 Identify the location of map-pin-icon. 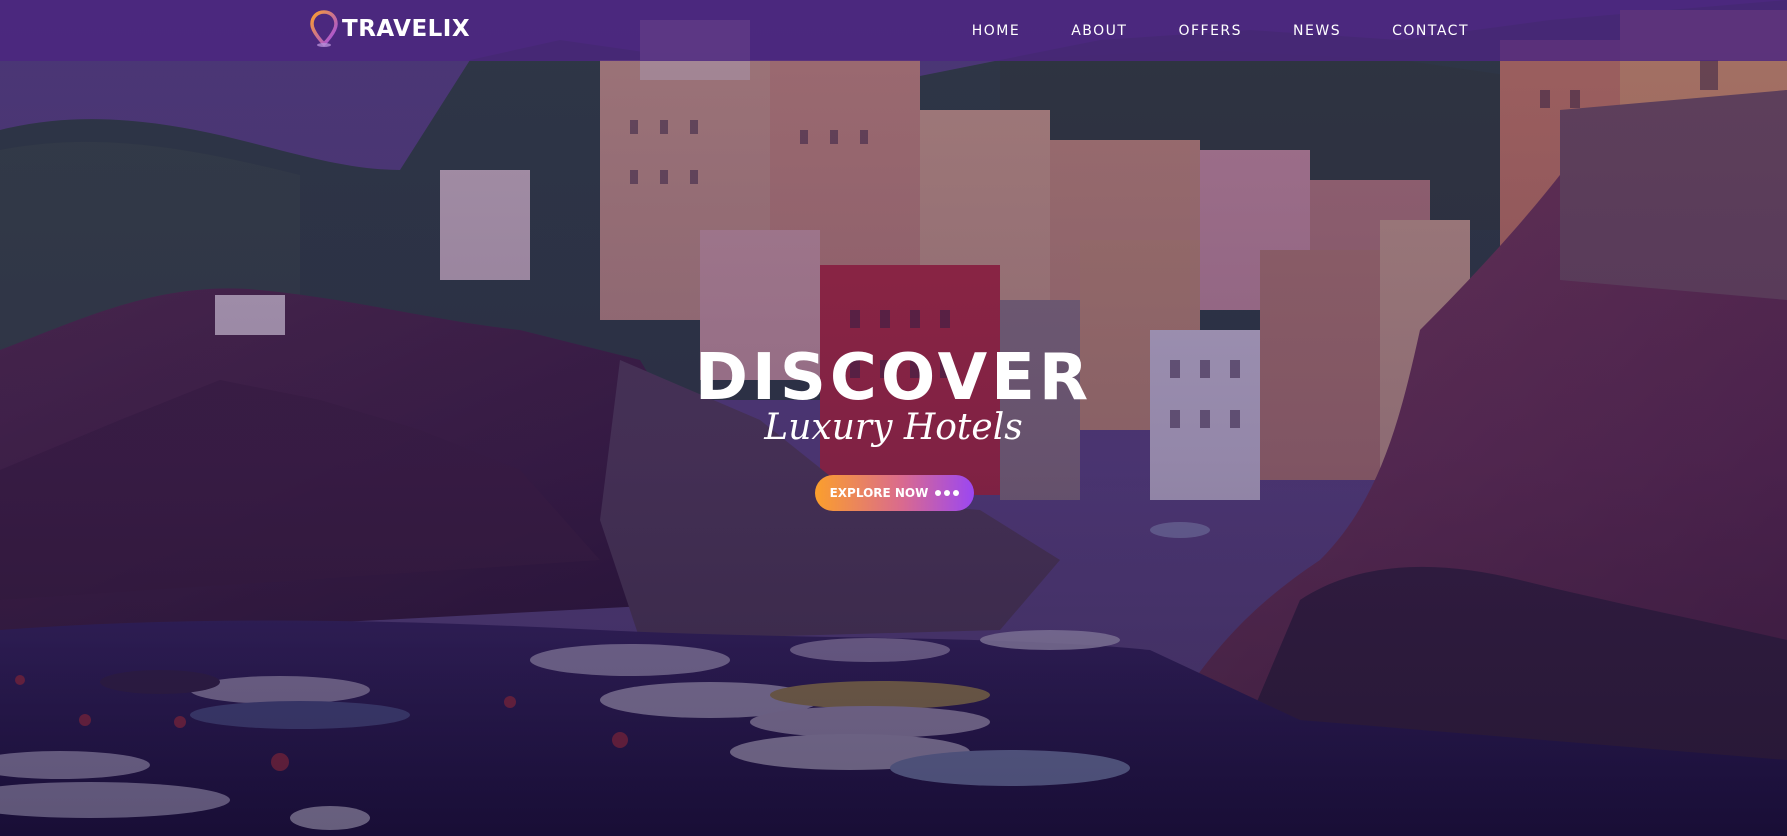
(324, 29).